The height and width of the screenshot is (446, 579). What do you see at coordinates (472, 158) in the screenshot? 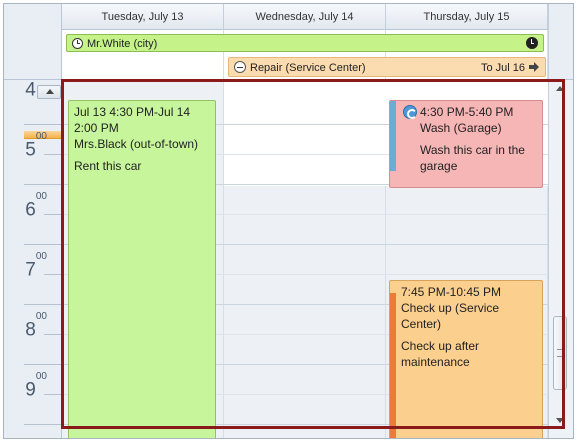
I see `appointment-description: Wash this car in the garage` at bounding box center [472, 158].